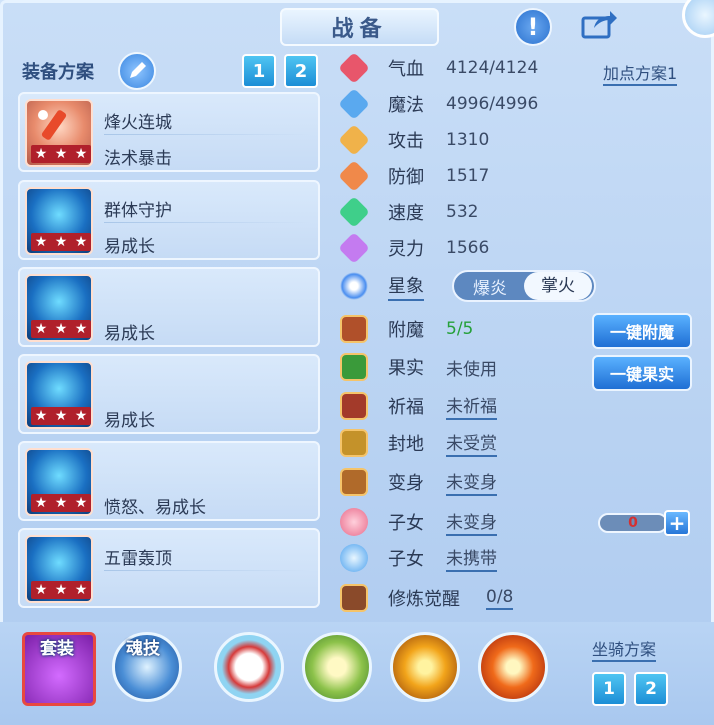  Describe the element at coordinates (354, 558) in the screenshot. I see `paw-icon` at that location.